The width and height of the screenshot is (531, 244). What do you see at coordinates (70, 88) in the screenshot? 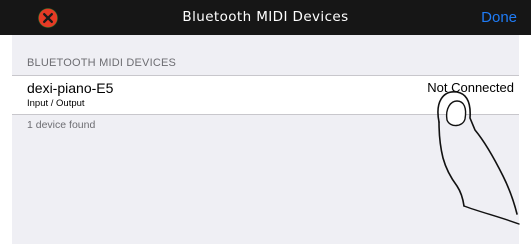
I see `device-name: dexi-piano-E5` at bounding box center [70, 88].